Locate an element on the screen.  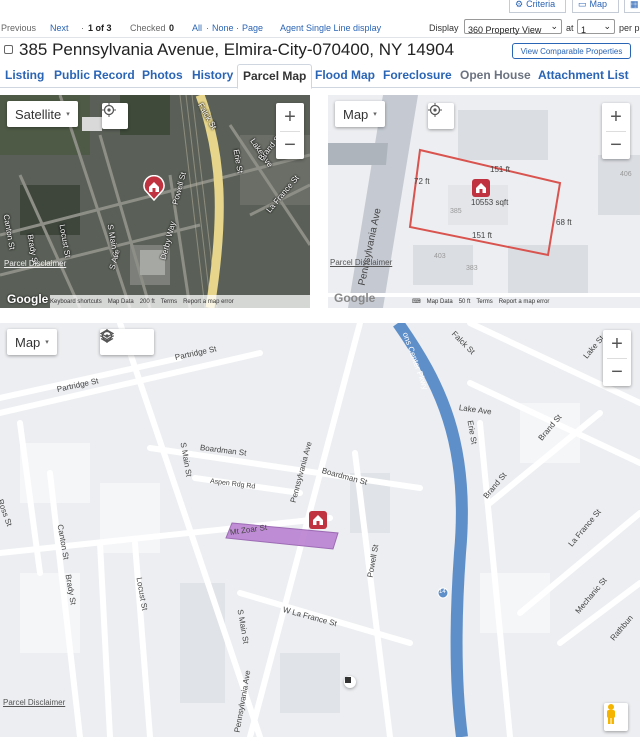
select-checkbox is located at coordinates (8, 49).